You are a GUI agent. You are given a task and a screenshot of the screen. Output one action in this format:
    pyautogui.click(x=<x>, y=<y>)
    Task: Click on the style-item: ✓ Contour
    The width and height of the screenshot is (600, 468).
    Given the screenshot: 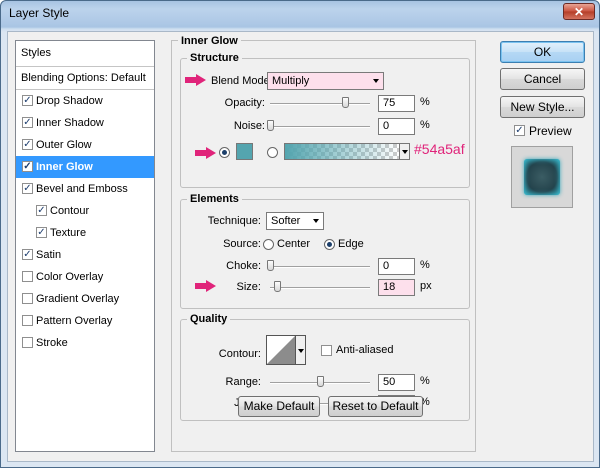 What is the action you would take?
    pyautogui.click(x=85, y=211)
    